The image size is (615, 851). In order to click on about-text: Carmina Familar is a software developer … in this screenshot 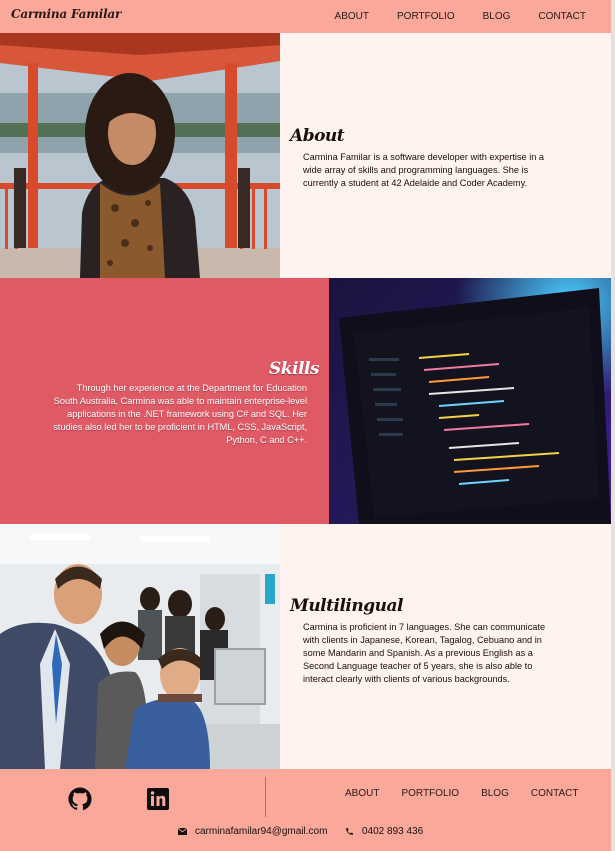, I will do `click(424, 170)`.